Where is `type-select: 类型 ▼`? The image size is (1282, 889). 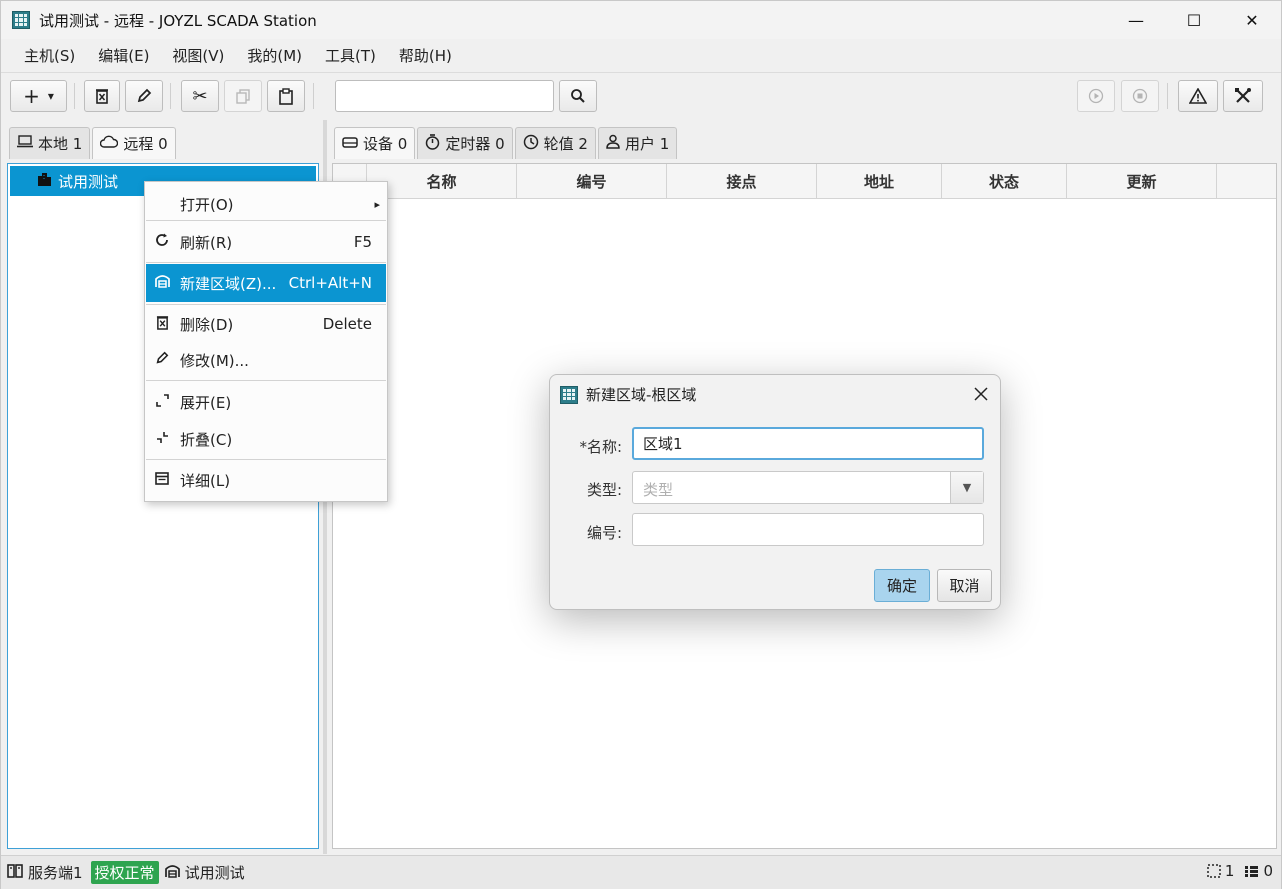 type-select: 类型 ▼ is located at coordinates (808, 487).